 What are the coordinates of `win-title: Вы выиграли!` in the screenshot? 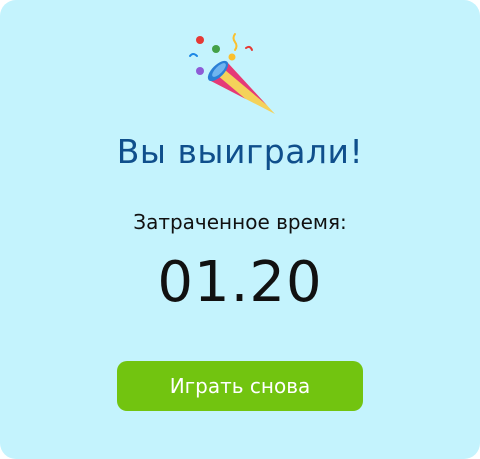 It's located at (240, 151).